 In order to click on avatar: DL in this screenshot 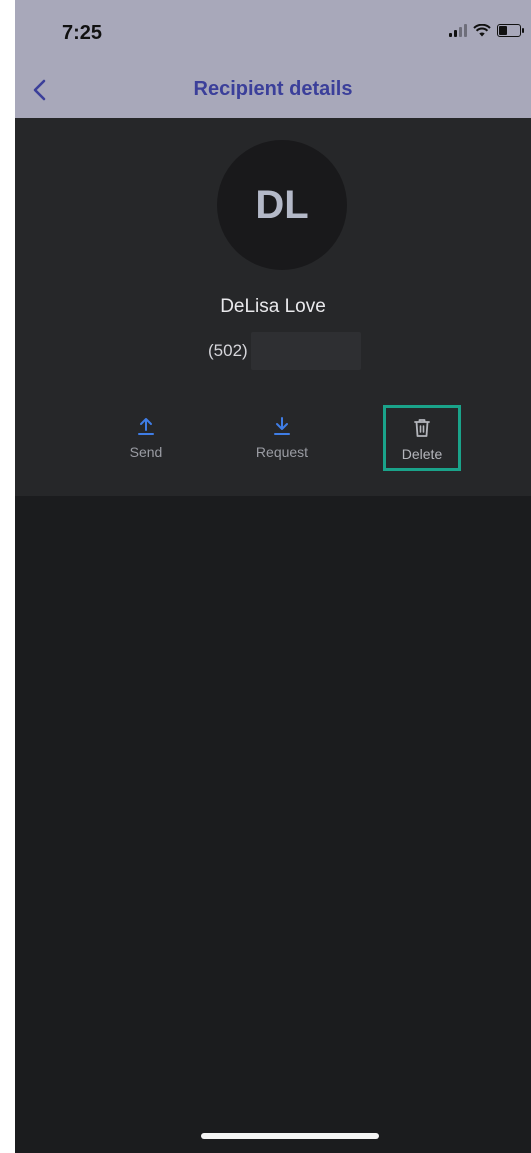, I will do `click(282, 205)`.